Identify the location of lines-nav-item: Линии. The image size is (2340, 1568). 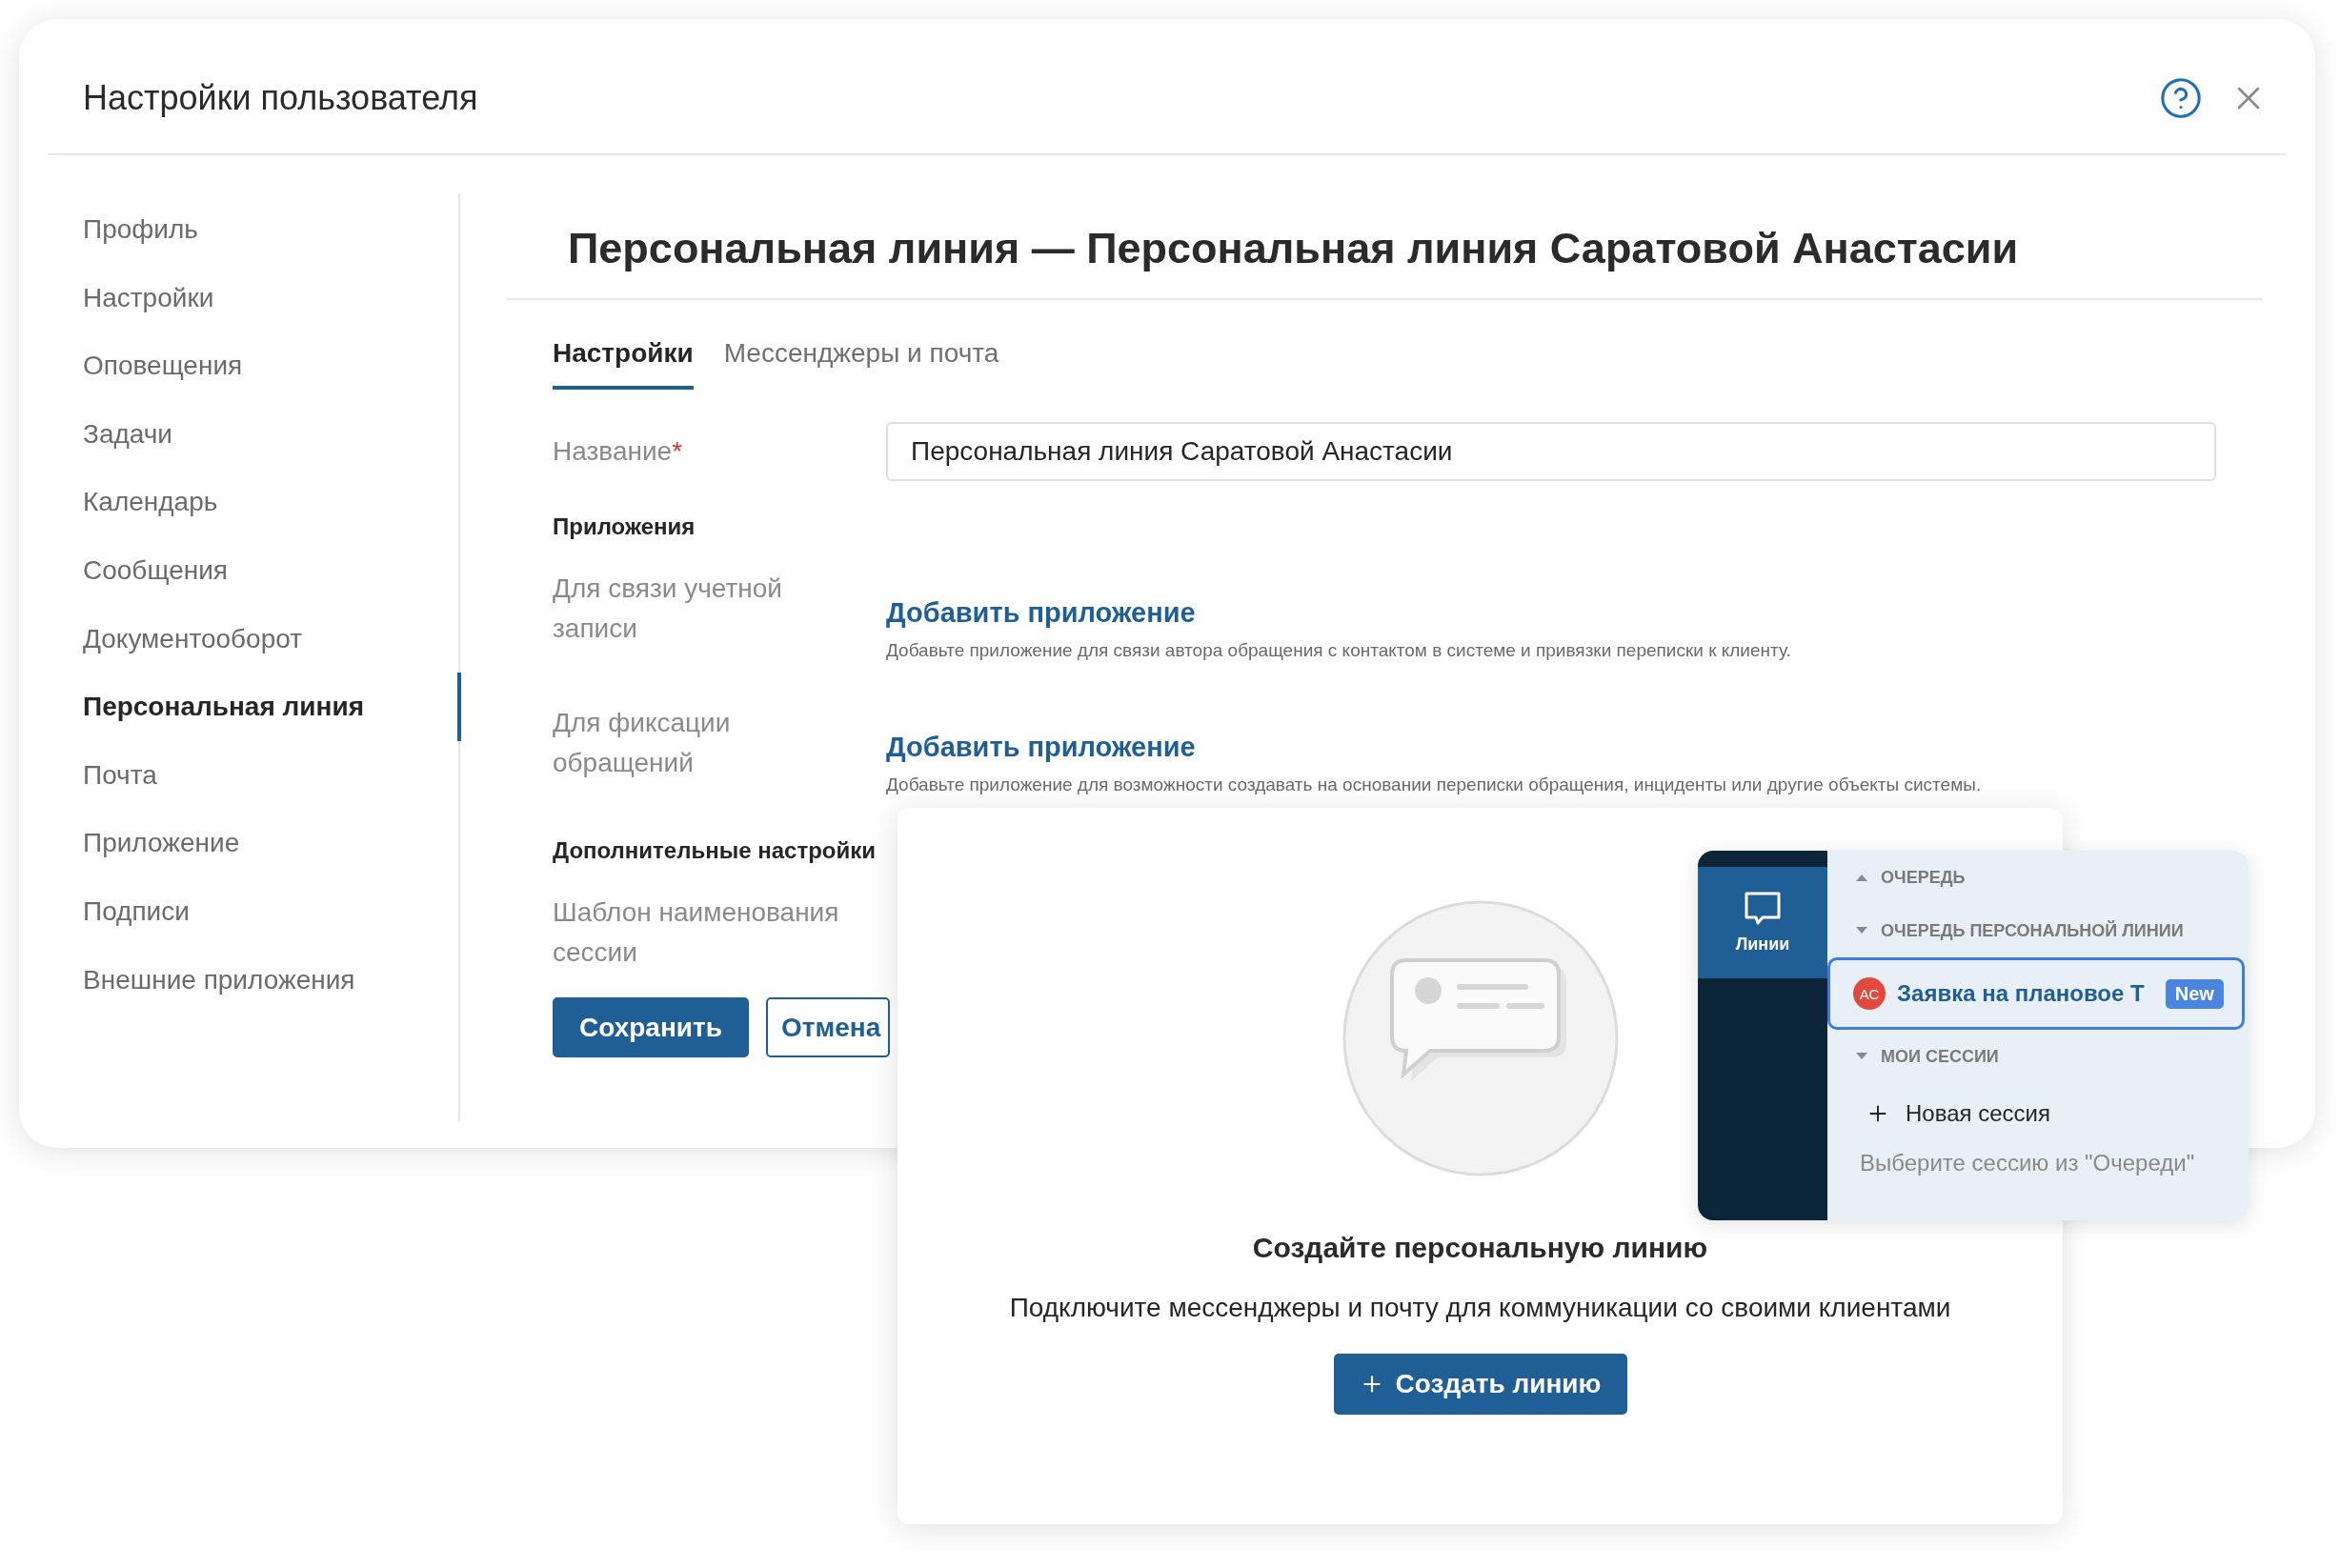
(1762, 923).